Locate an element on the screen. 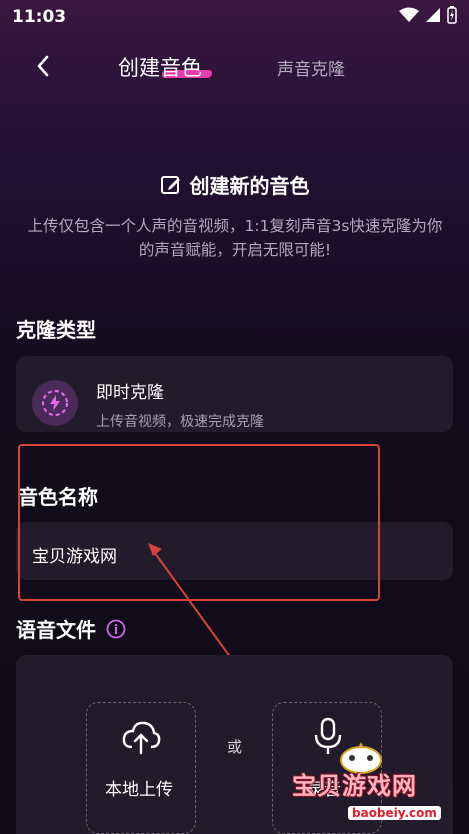  edit-icon is located at coordinates (170, 184).